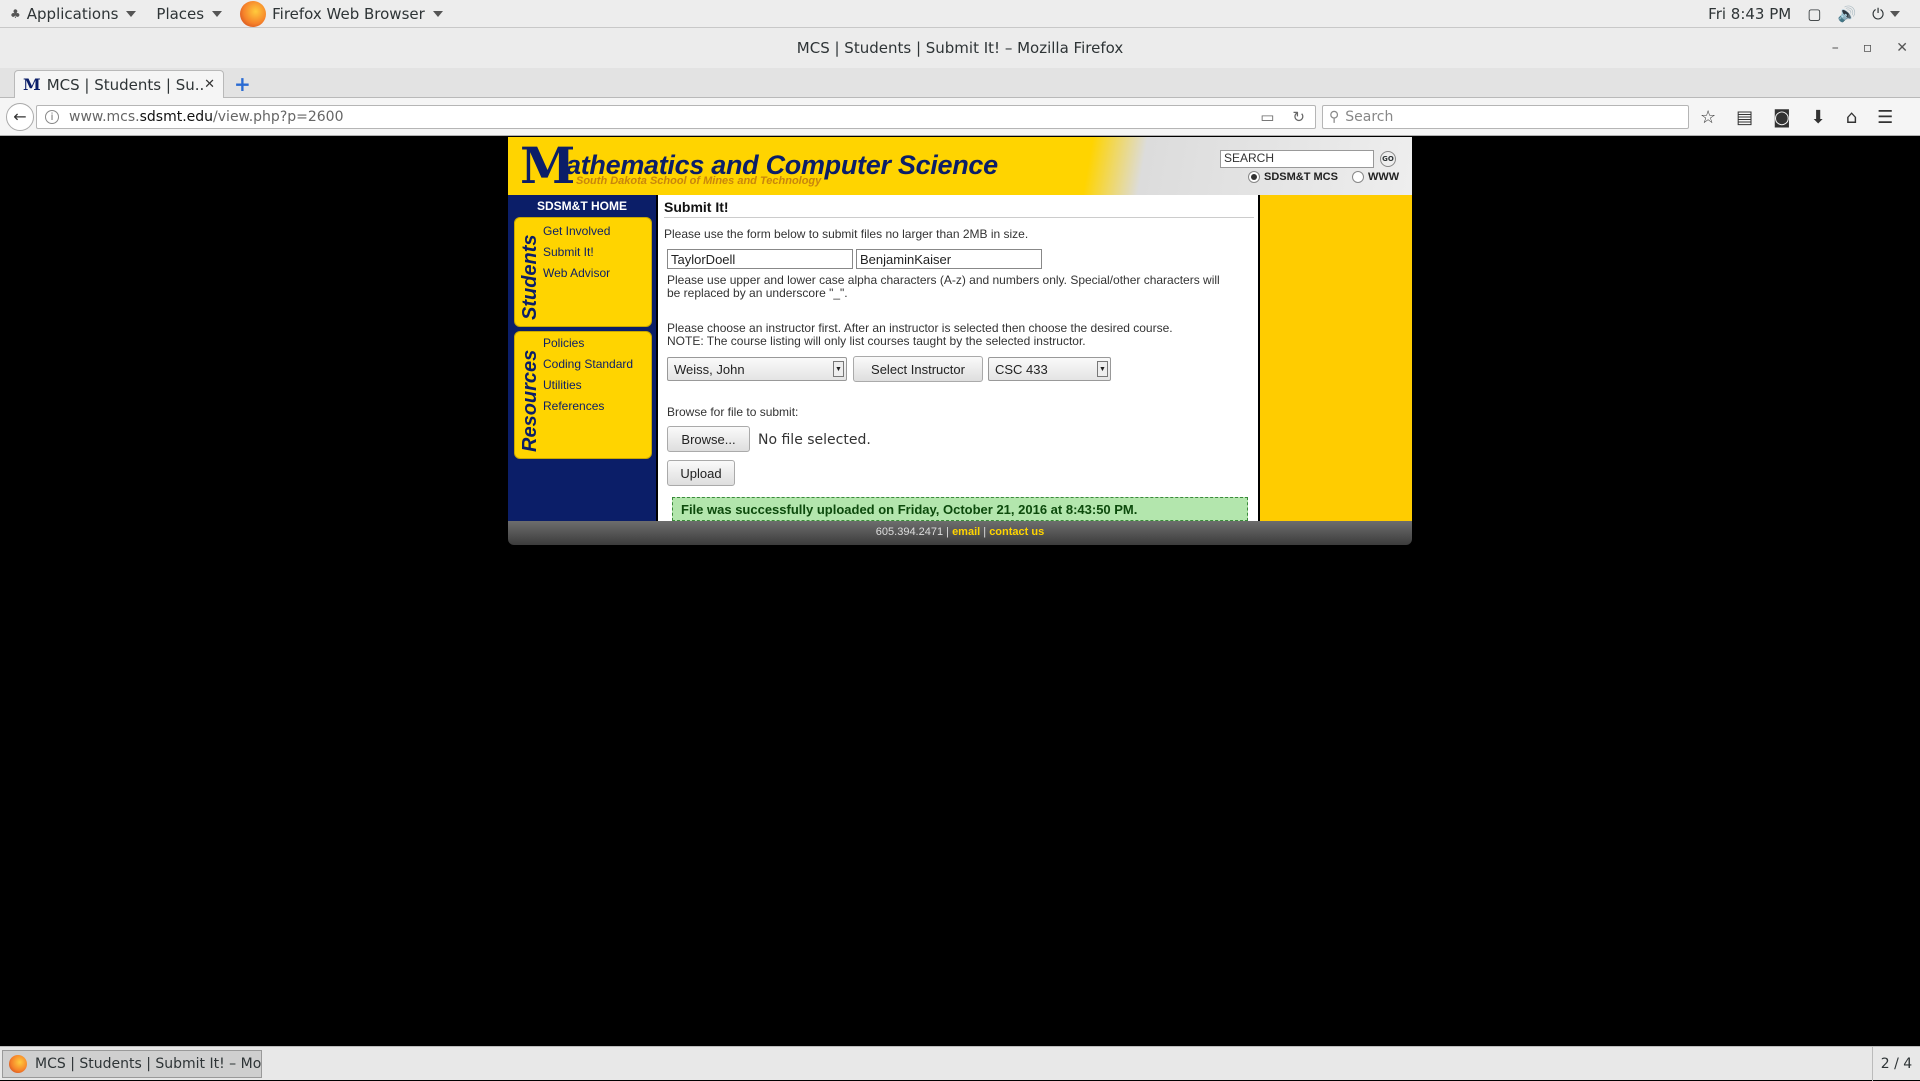 This screenshot has width=1920, height=1081. I want to click on url-domain: sdsmt.edu, so click(176, 117).